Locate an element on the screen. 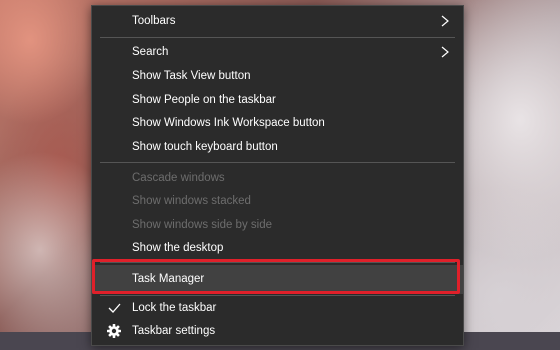  menu-item-label: Show touch keyboard button is located at coordinates (205, 147).